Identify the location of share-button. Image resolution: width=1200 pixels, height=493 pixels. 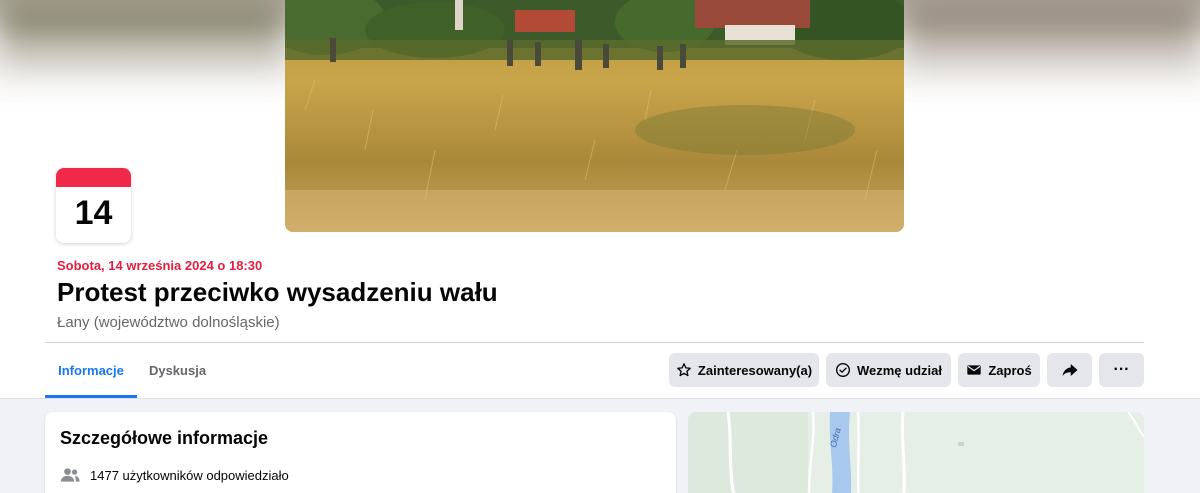
(1069, 370).